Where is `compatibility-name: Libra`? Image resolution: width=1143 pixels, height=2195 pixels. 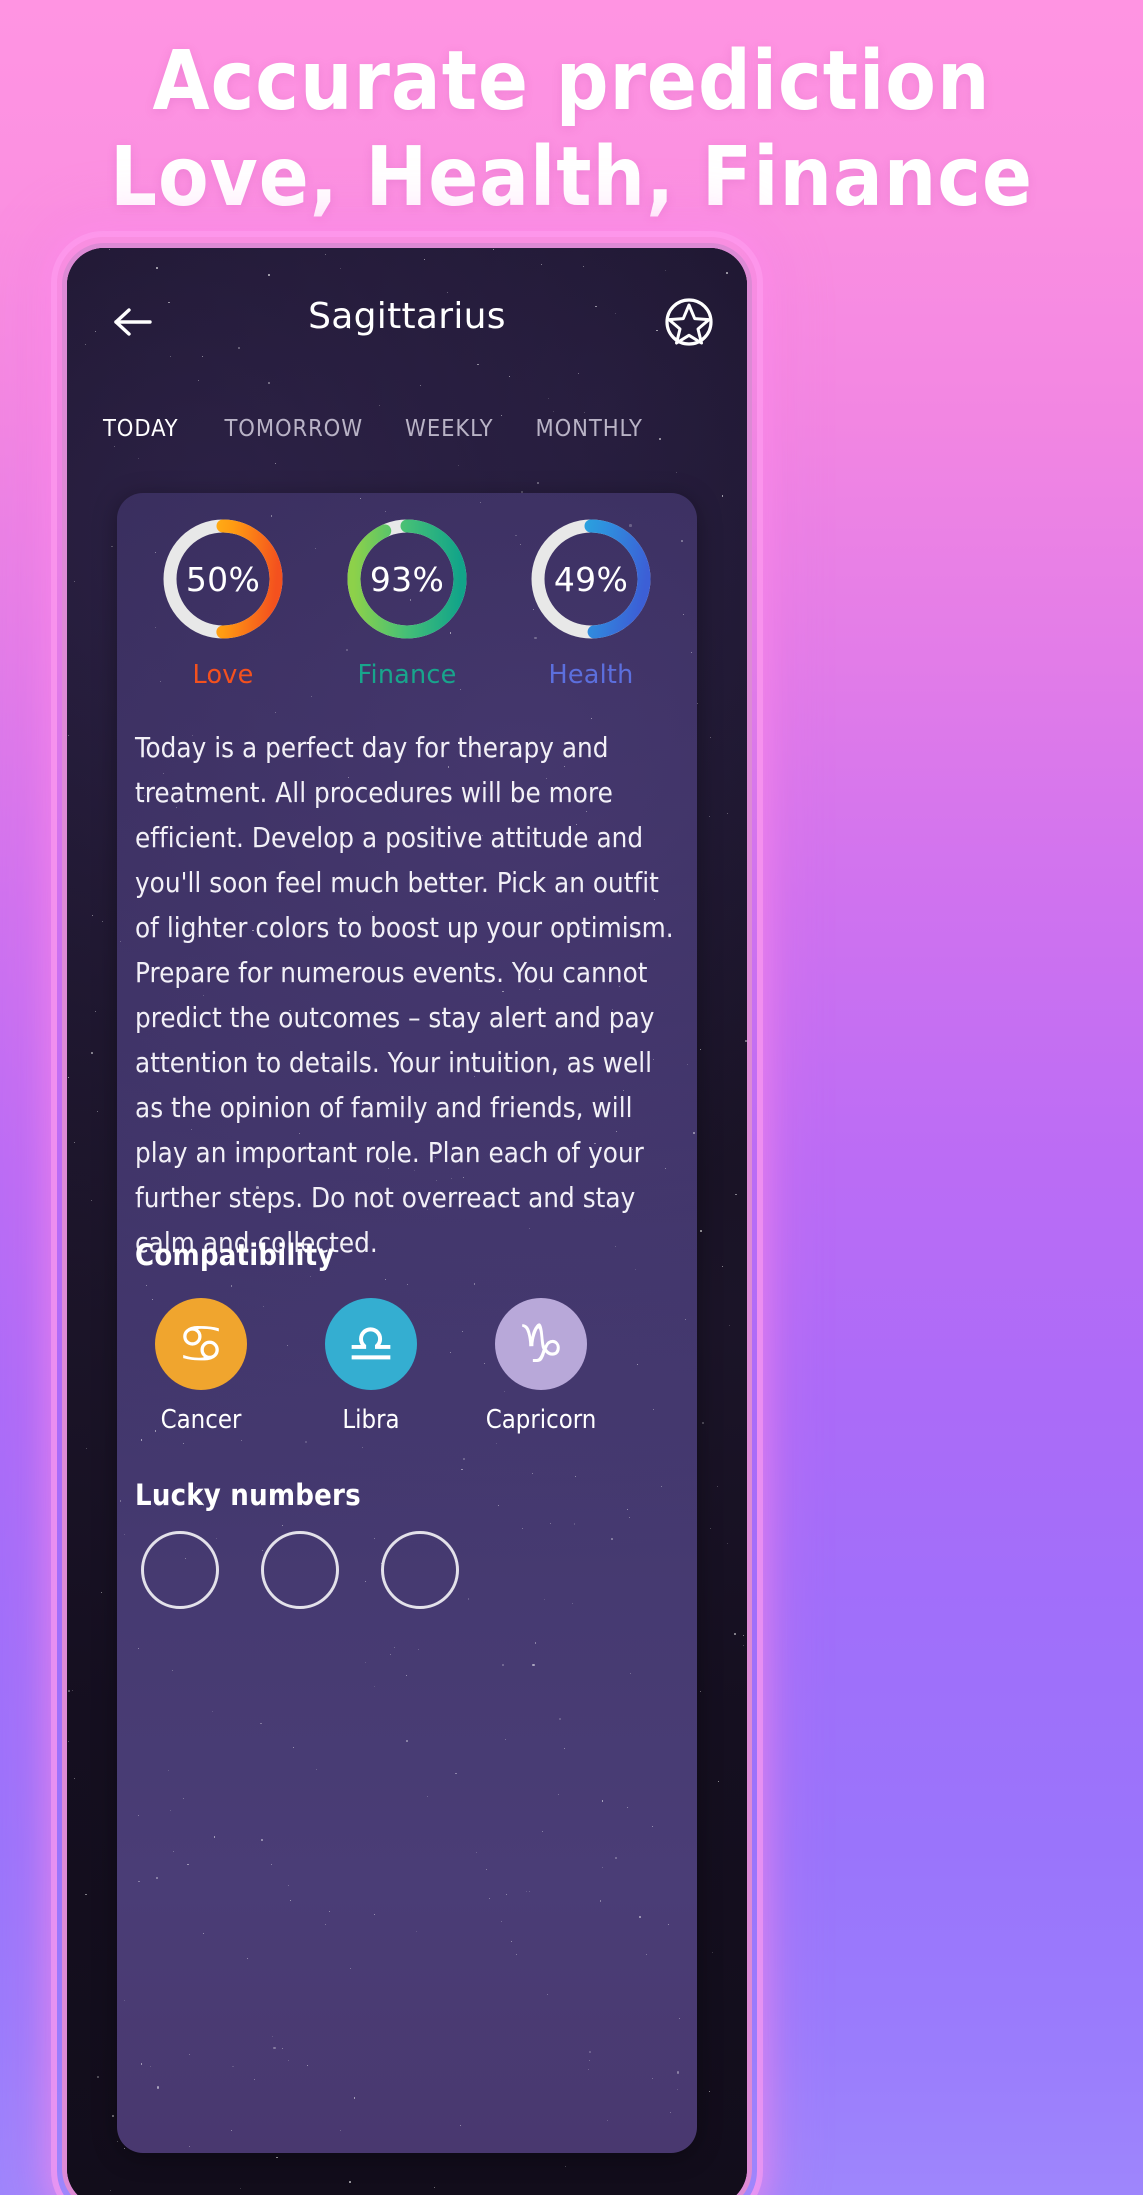 compatibility-name: Libra is located at coordinates (371, 1420).